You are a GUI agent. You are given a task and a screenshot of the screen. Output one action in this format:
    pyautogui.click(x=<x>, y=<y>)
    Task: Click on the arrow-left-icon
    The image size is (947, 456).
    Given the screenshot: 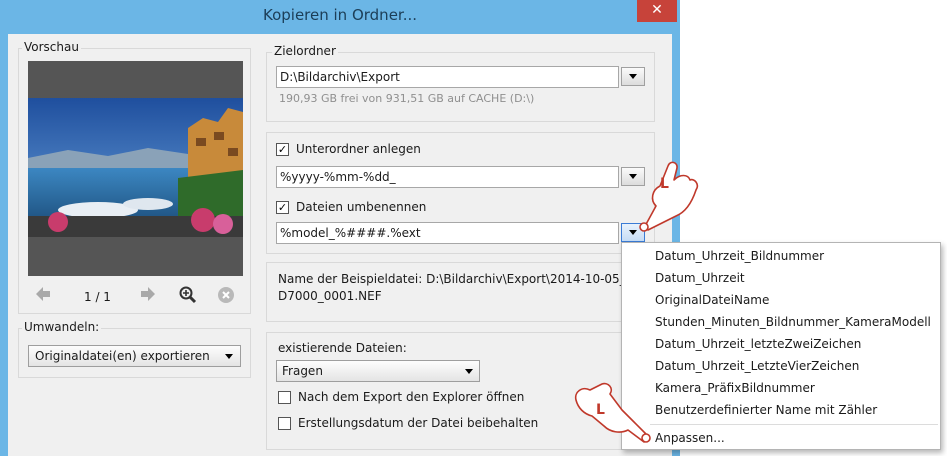 What is the action you would take?
    pyautogui.click(x=43, y=294)
    